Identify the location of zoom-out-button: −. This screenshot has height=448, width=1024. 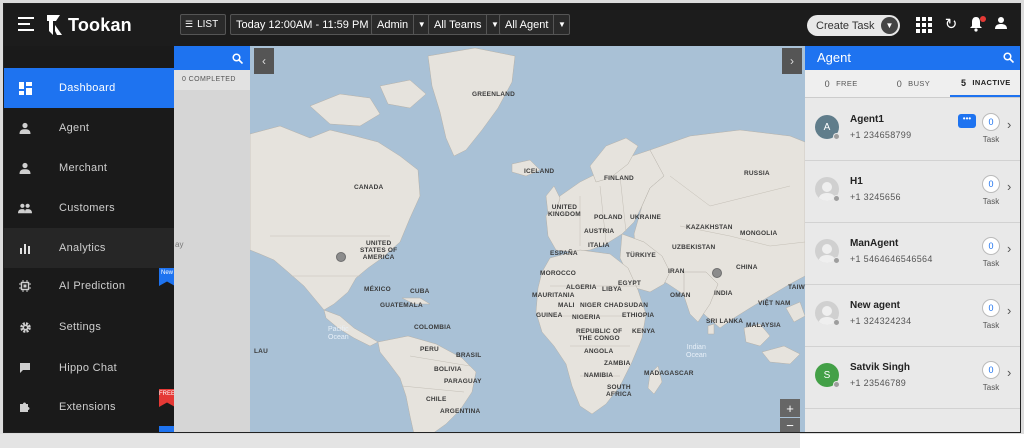
(790, 425).